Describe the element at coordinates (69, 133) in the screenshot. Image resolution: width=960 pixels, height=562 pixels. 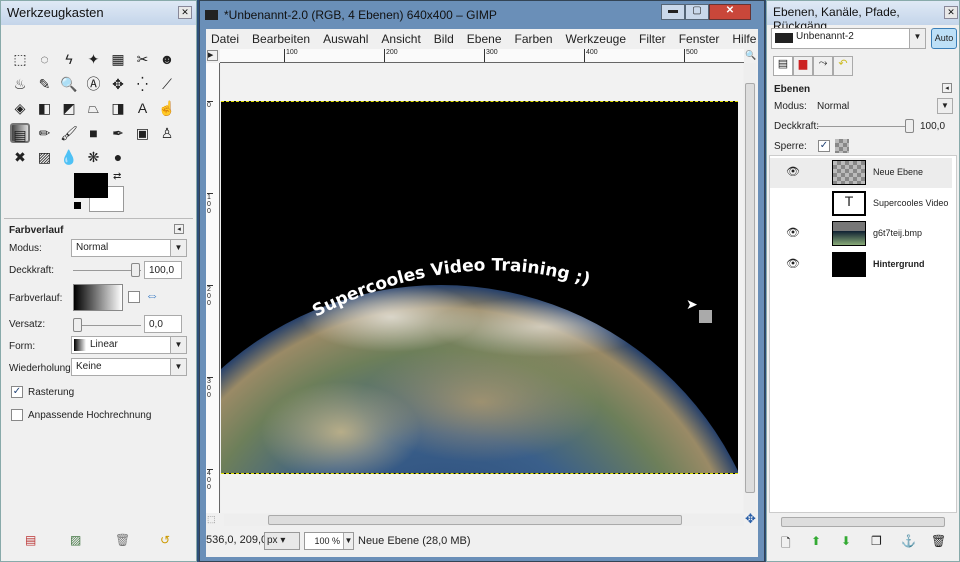
I see `paintbrush-tool-icon: 🖌` at that location.